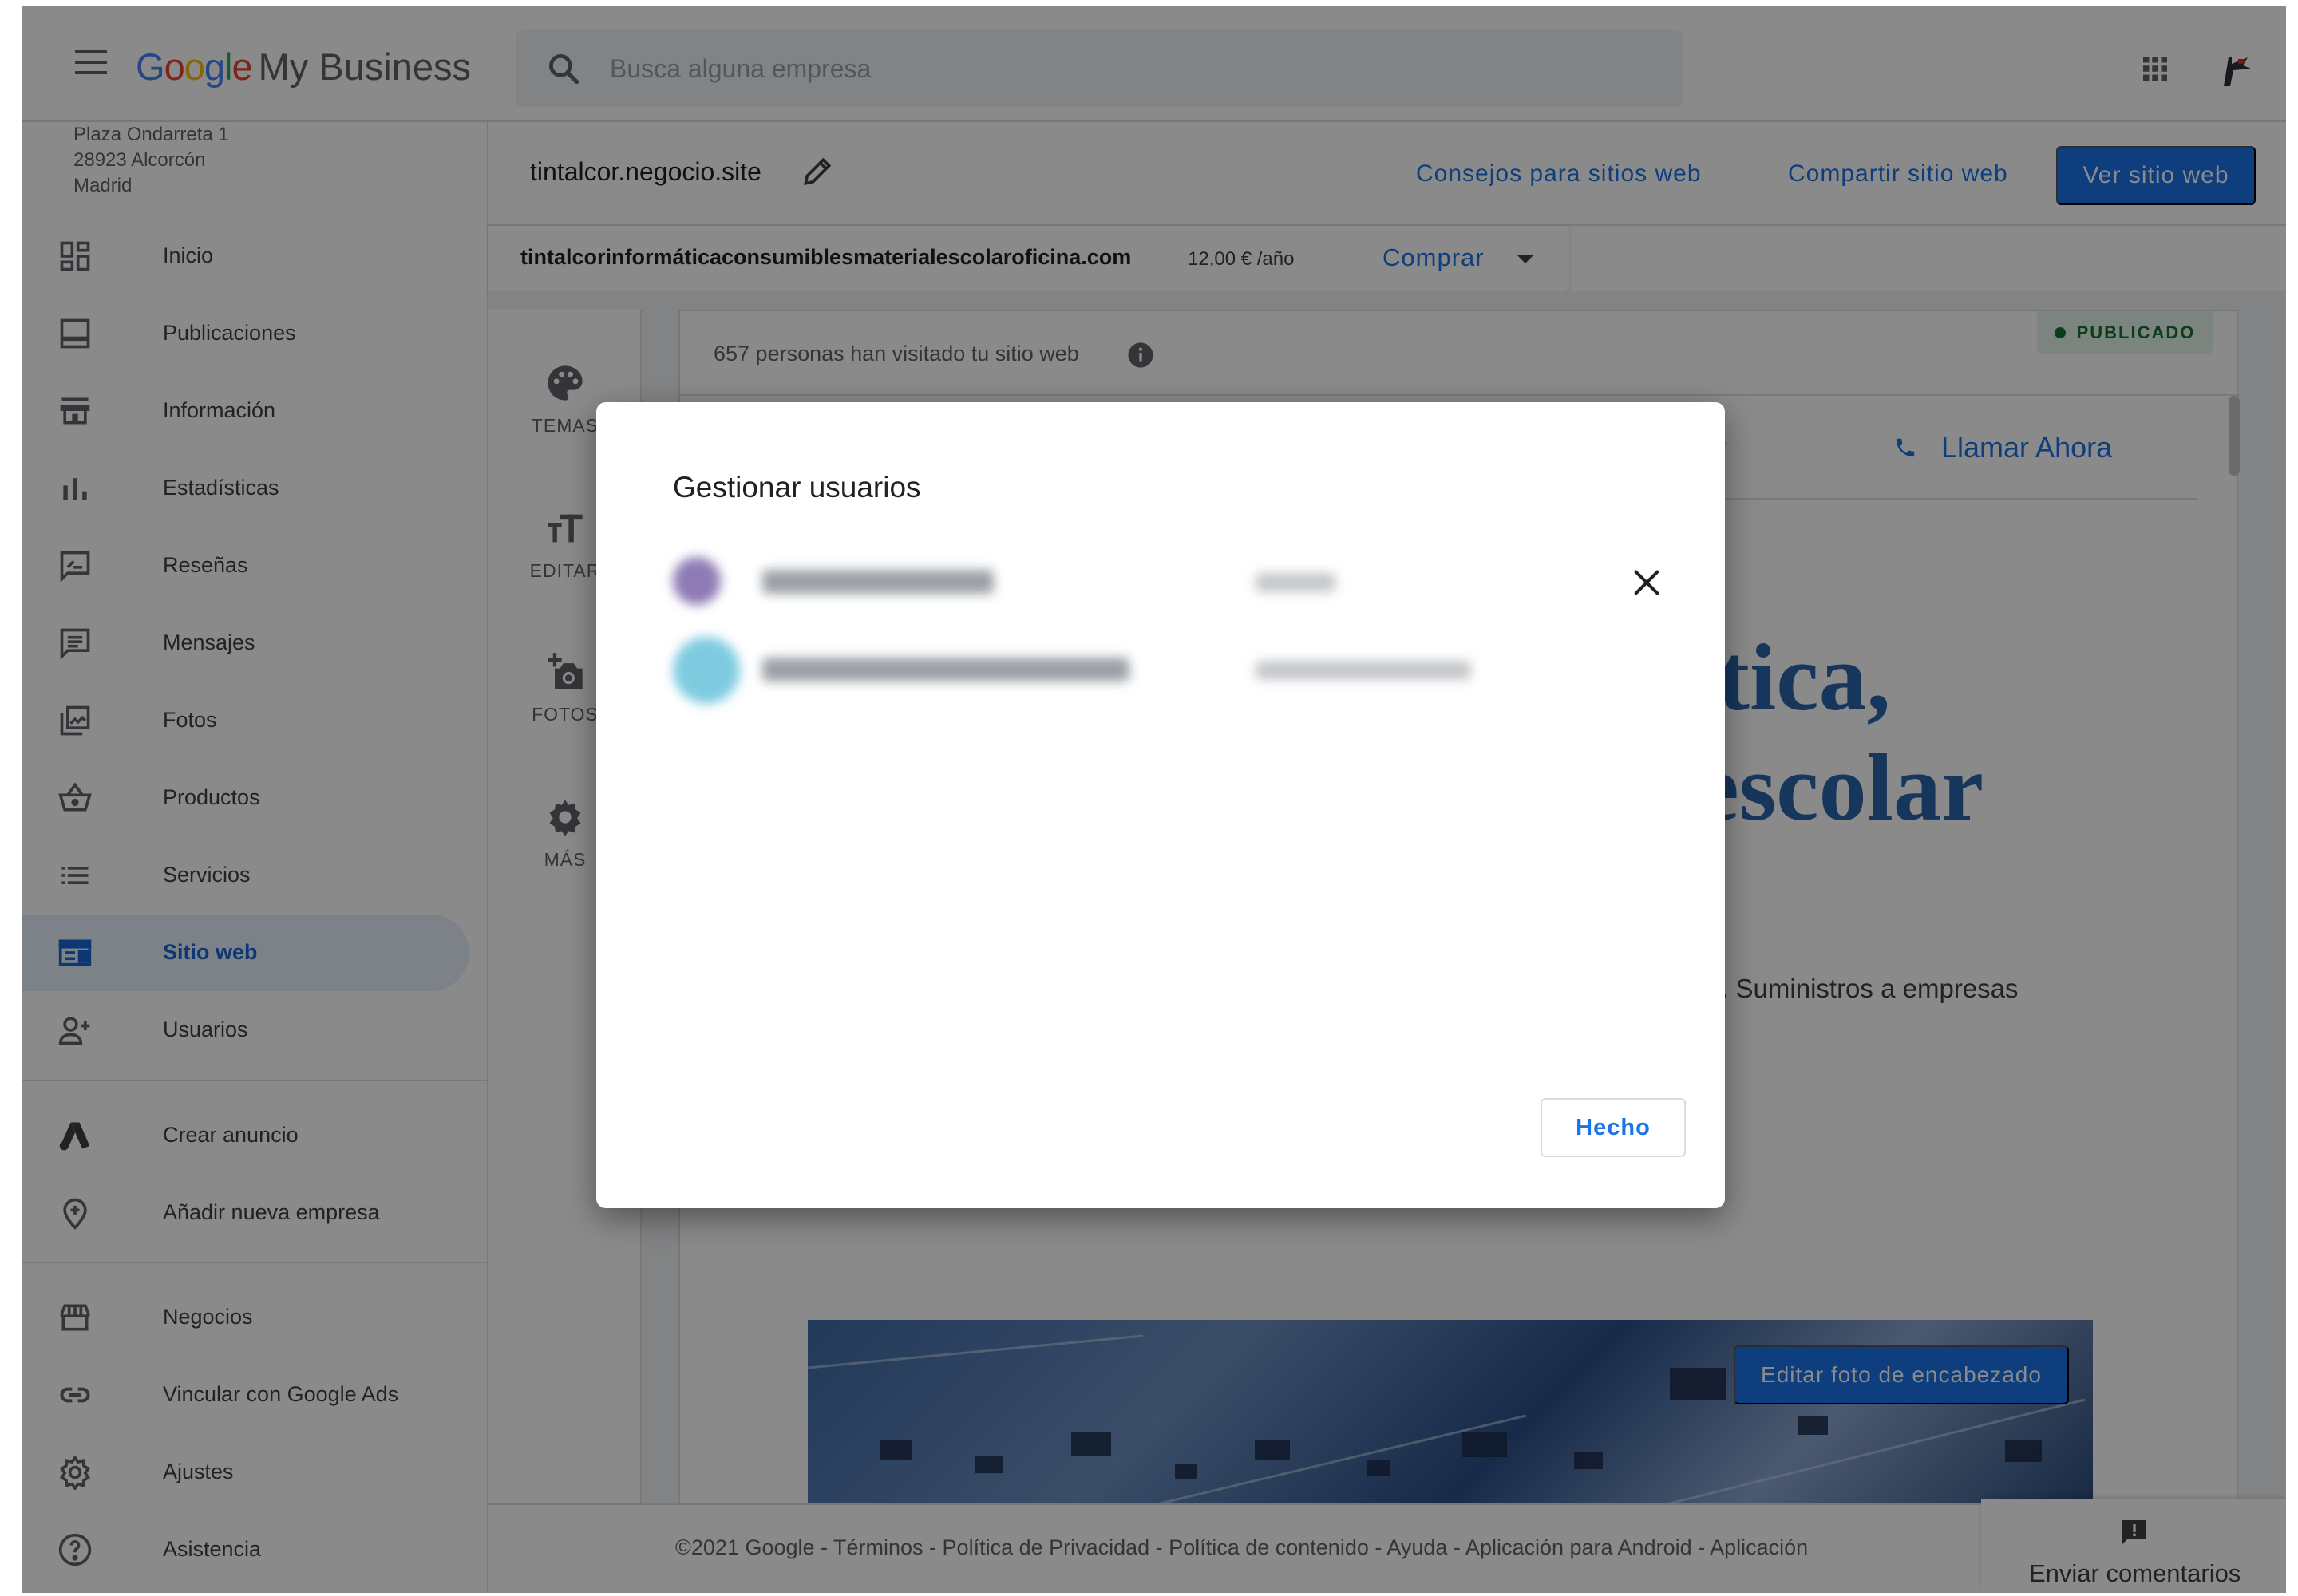 Image resolution: width=2298 pixels, height=1596 pixels. Describe the element at coordinates (797, 487) in the screenshot. I see `dialog-title: Gestionar usuarios` at that location.